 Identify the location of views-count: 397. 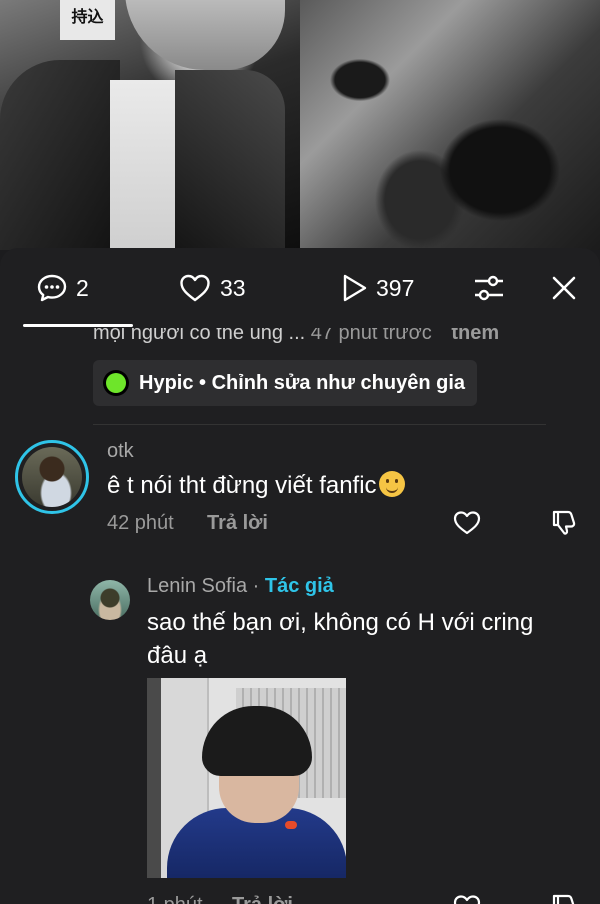
(395, 287).